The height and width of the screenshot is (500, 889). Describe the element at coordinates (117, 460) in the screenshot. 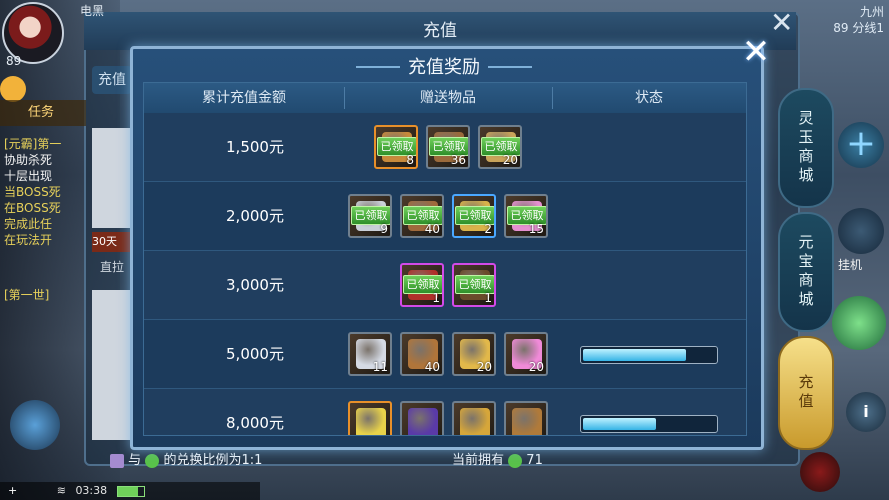

I see `jade-icon` at that location.